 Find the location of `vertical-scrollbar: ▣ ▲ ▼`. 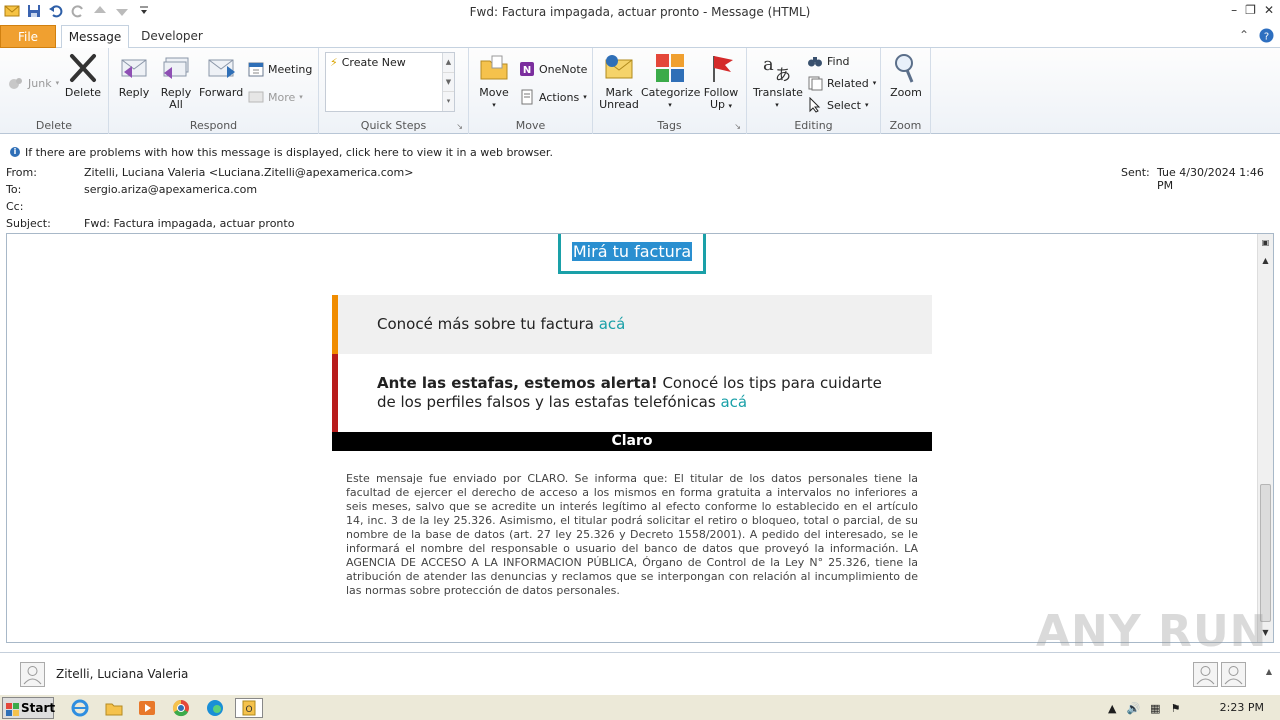

vertical-scrollbar: ▣ ▲ ▼ is located at coordinates (1265, 438).